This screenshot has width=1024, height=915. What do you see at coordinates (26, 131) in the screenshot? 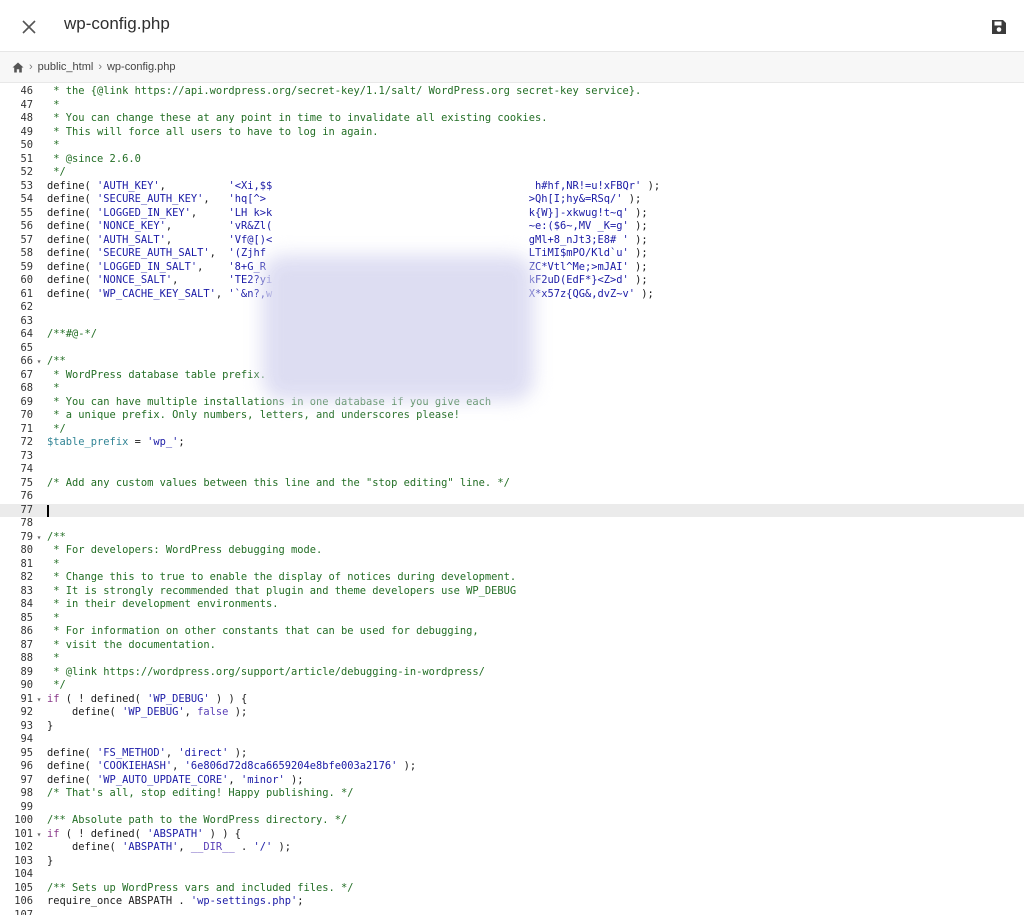
I see `line-number: 49` at bounding box center [26, 131].